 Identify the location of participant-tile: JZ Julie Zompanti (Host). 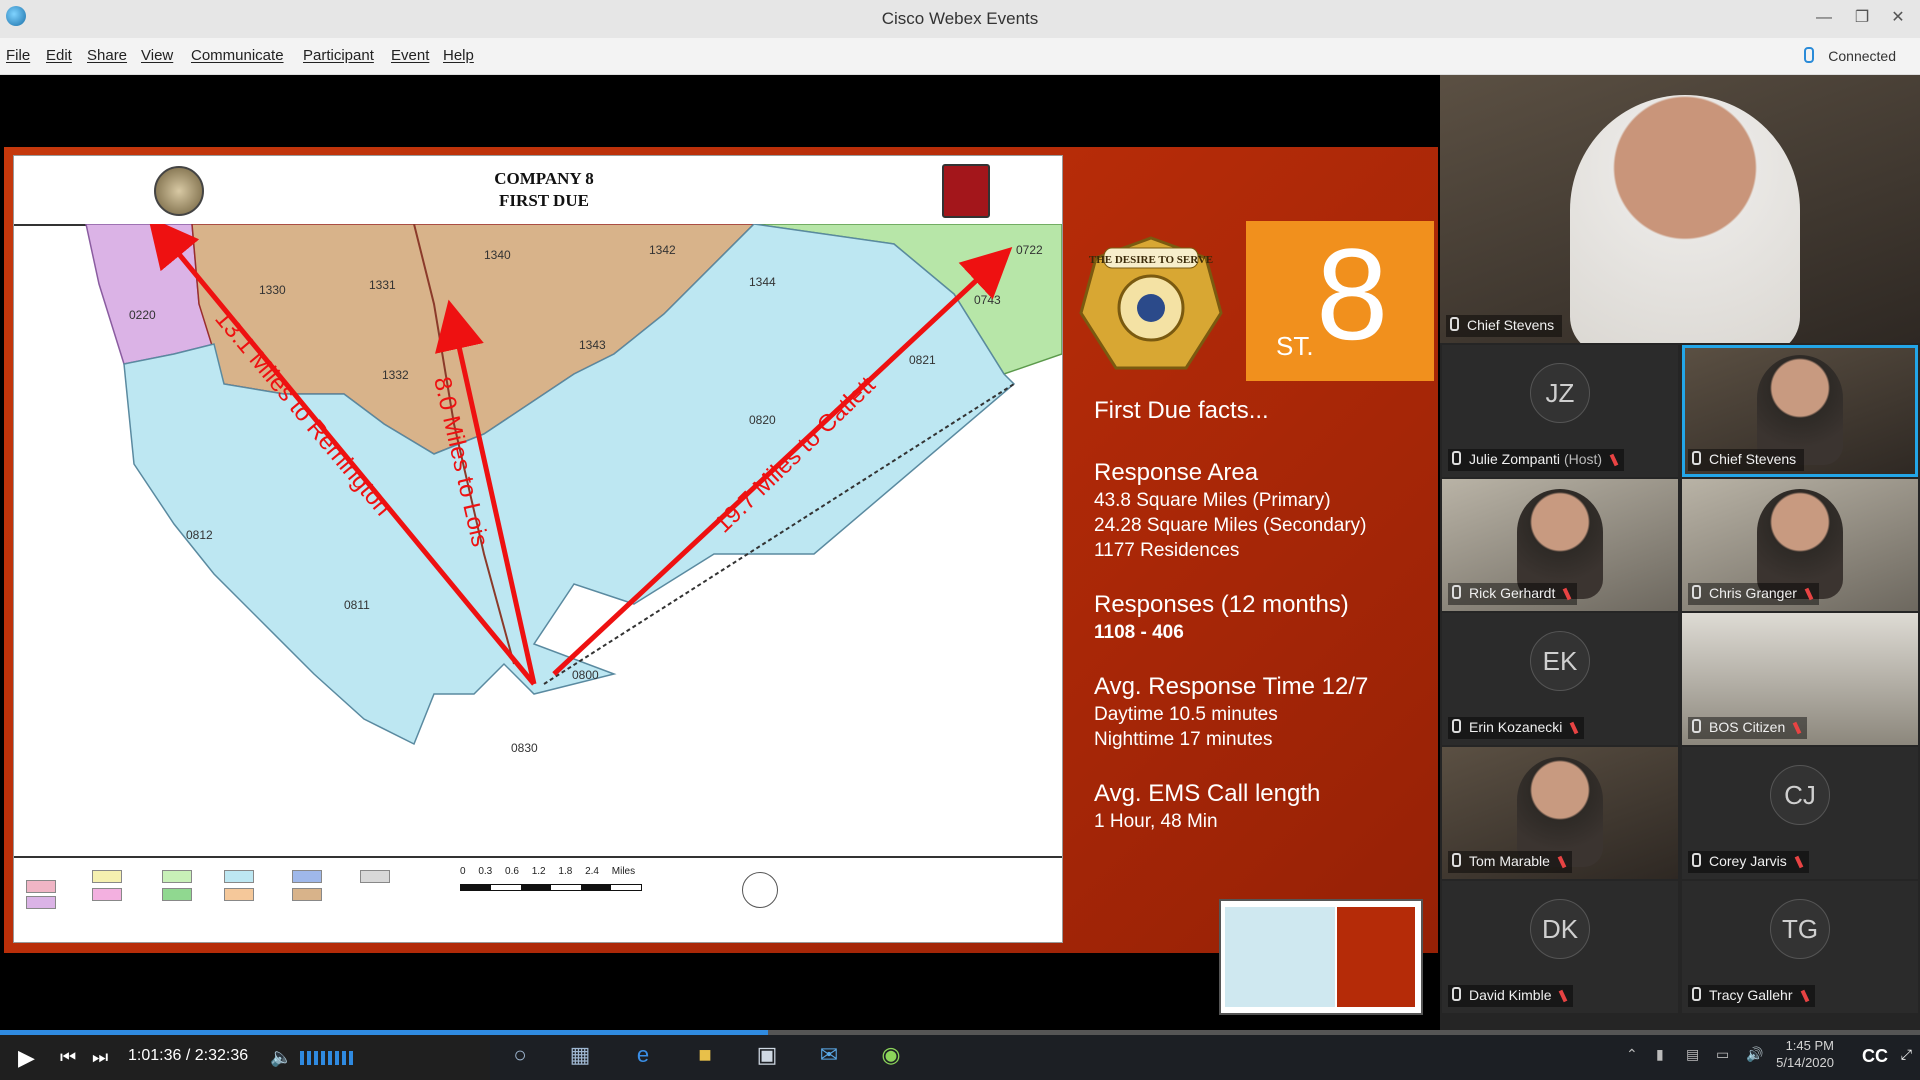
(1560, 411).